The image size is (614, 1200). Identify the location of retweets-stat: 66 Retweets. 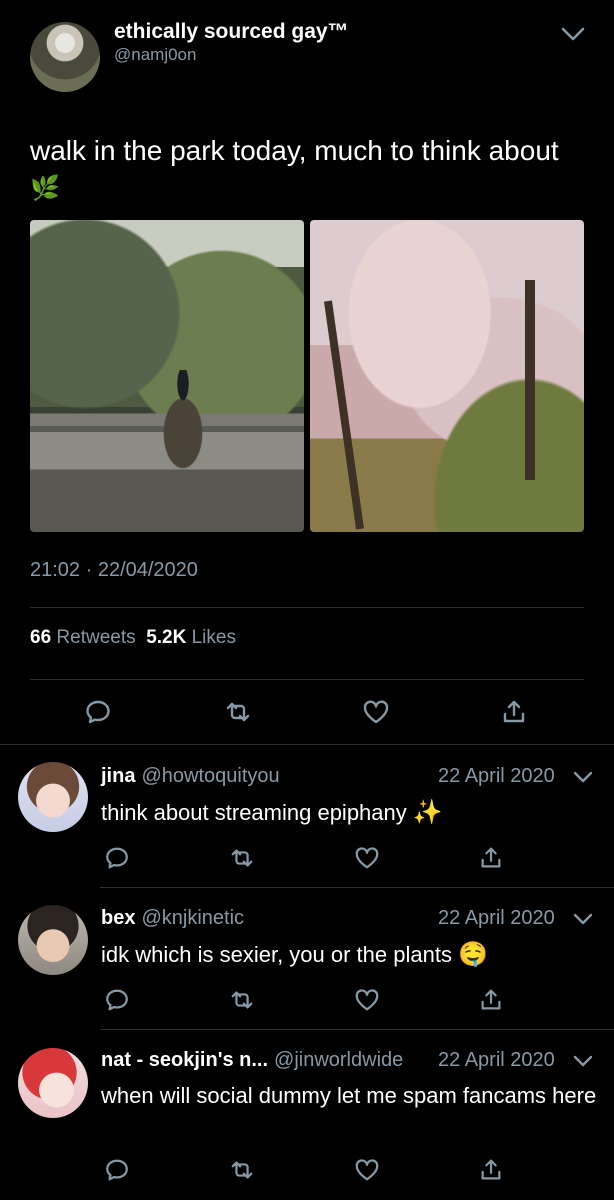
(83, 637).